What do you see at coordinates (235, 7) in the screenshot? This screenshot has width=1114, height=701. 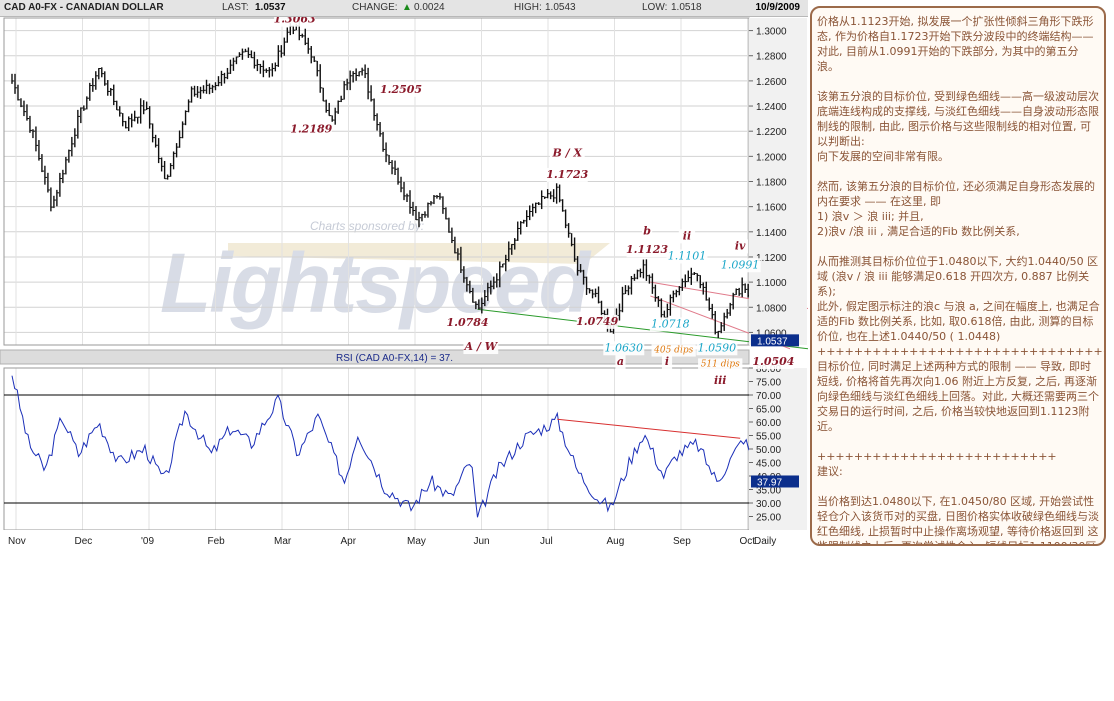 I see `last-label: LAST:` at bounding box center [235, 7].